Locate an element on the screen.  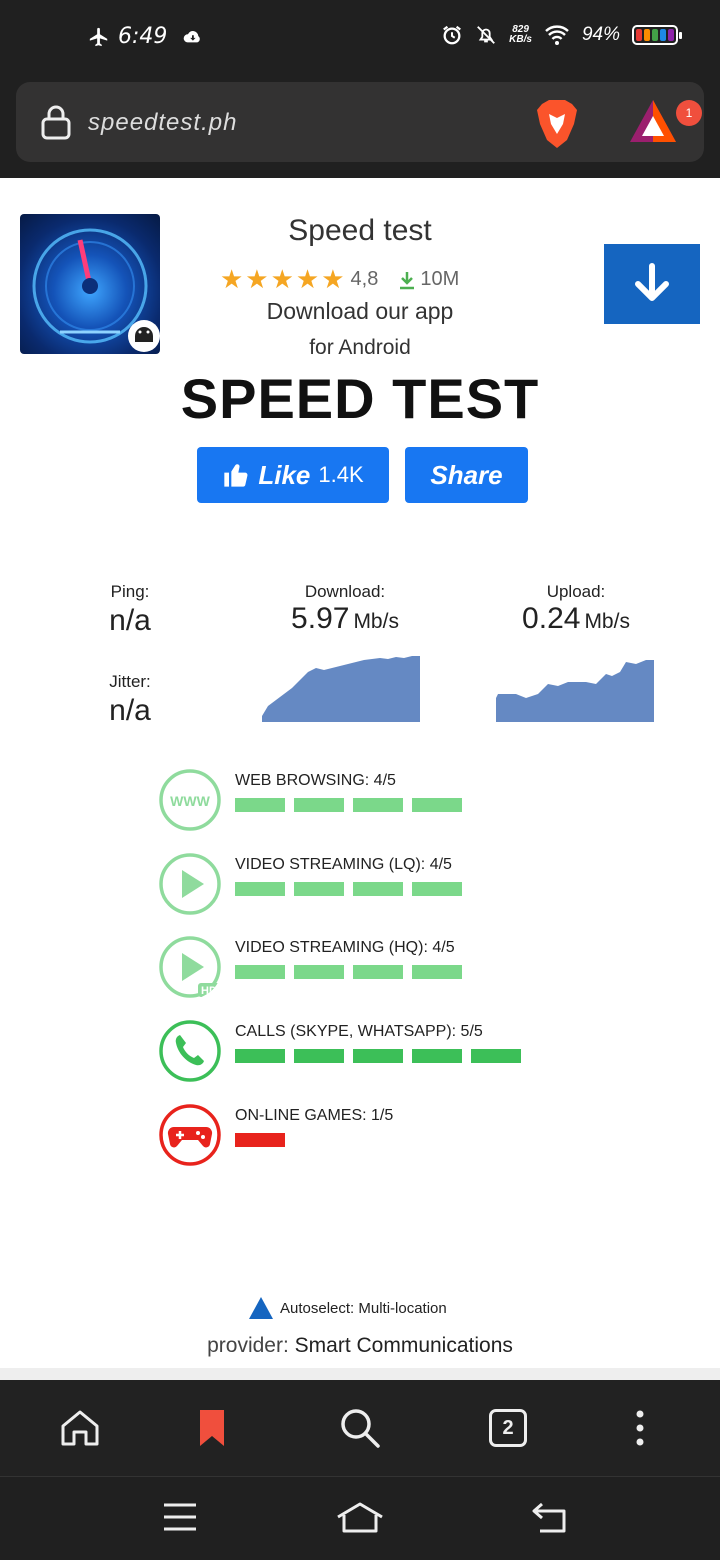
brave-shields-icon is located at coordinates (557, 124).